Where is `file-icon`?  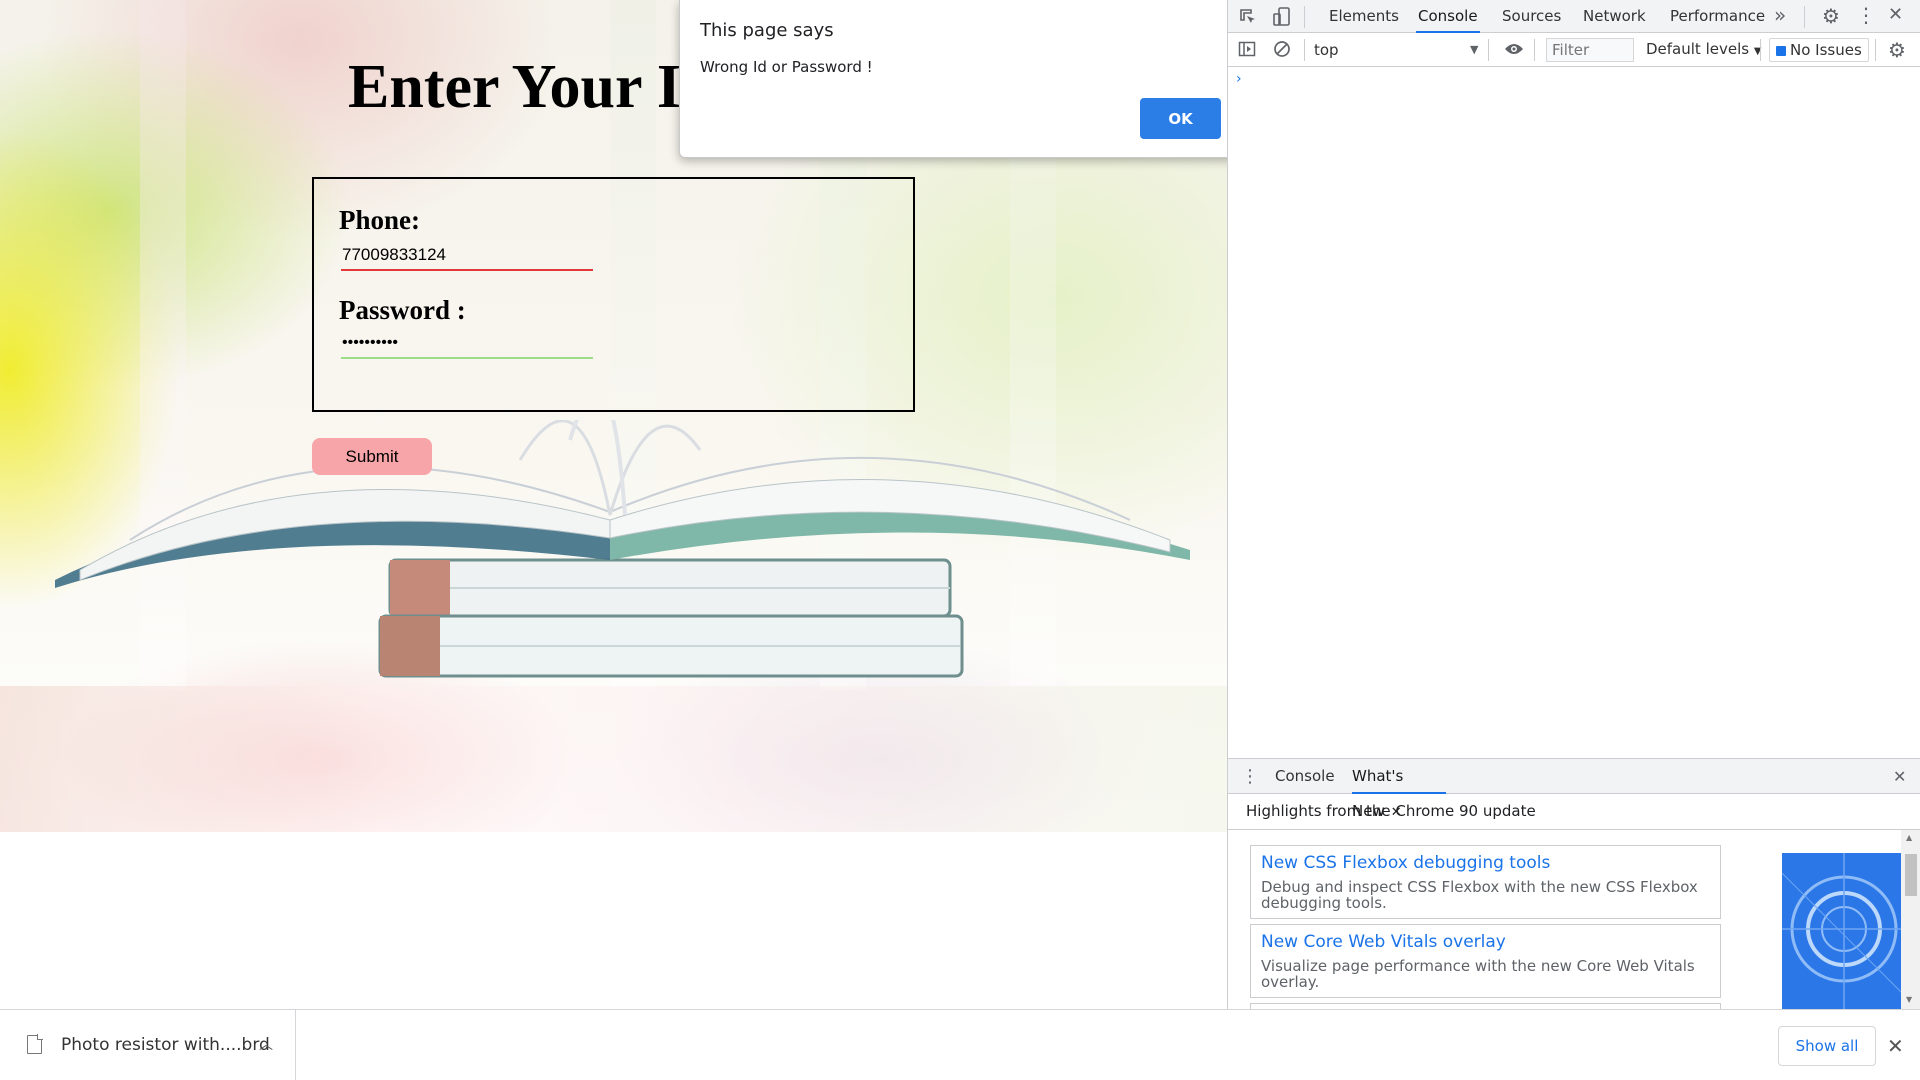 file-icon is located at coordinates (35, 1044).